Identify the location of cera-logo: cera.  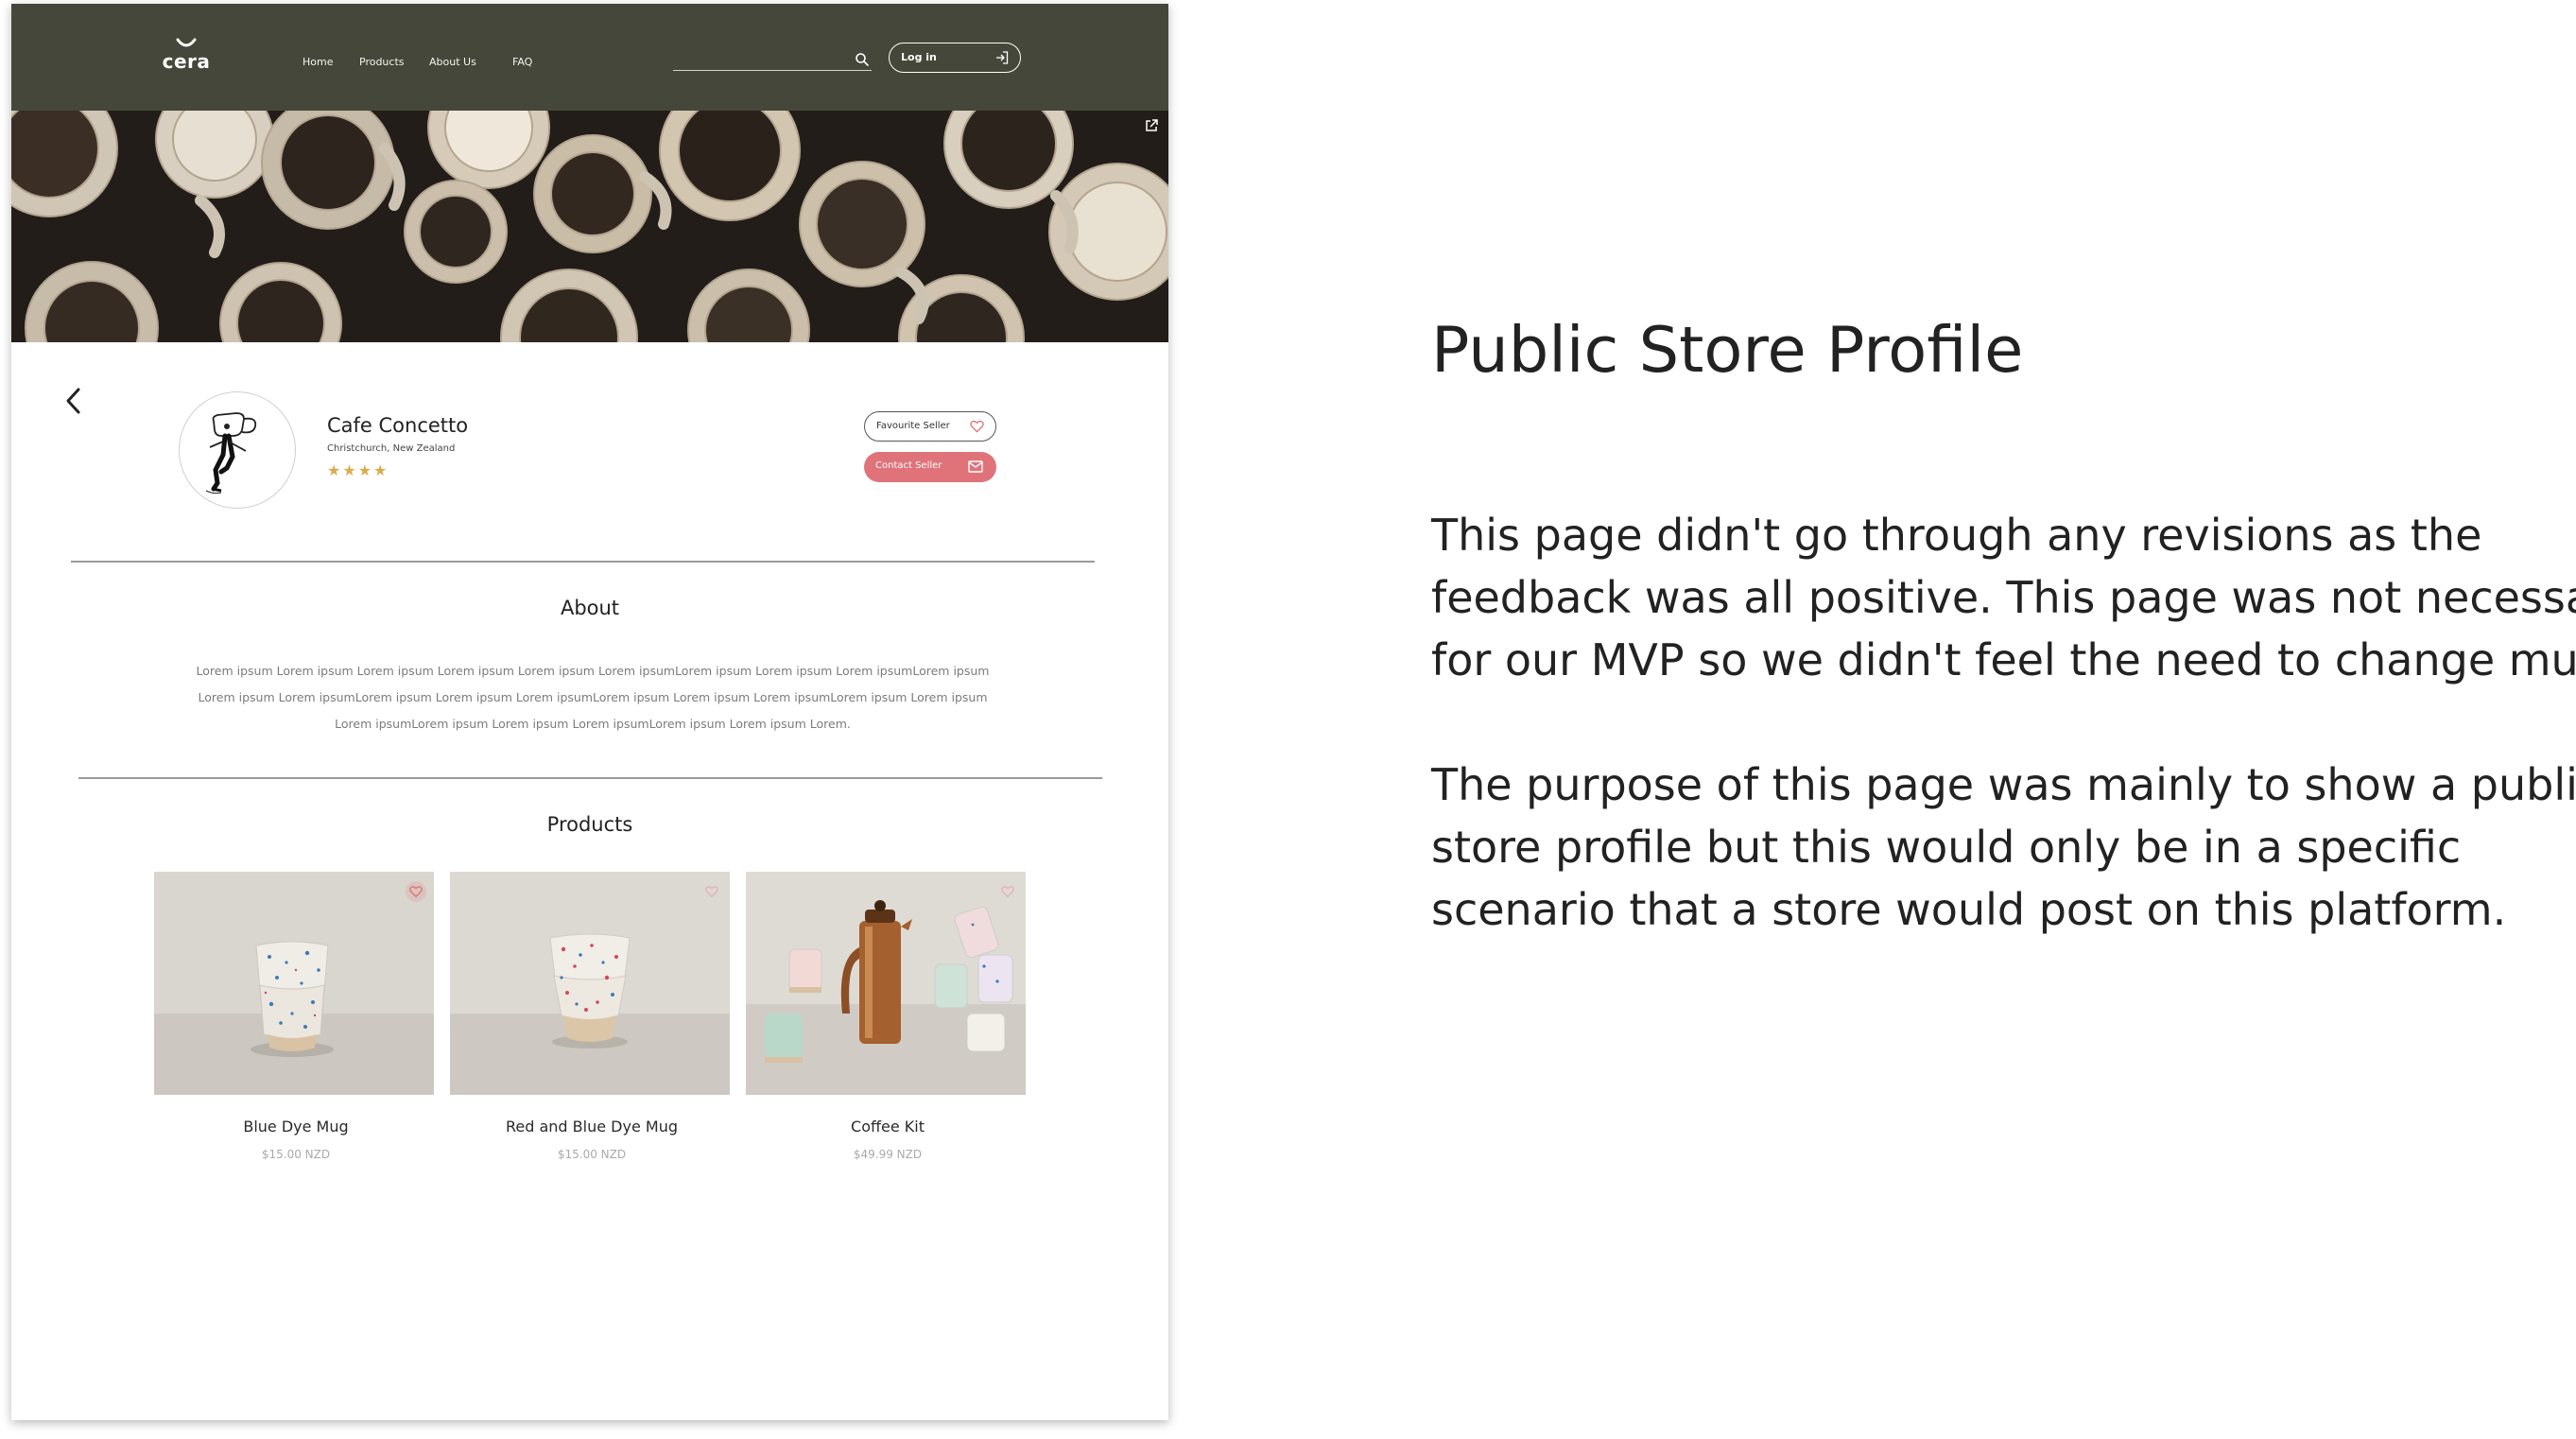
(186, 62).